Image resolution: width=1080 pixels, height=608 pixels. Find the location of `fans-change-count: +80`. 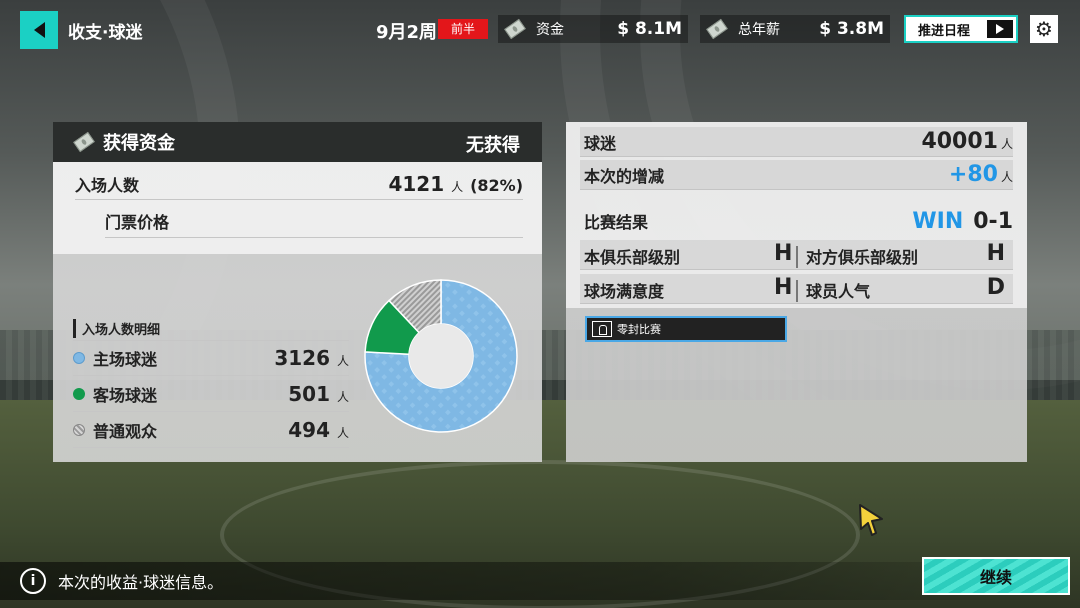

fans-change-count: +80 is located at coordinates (973, 174).